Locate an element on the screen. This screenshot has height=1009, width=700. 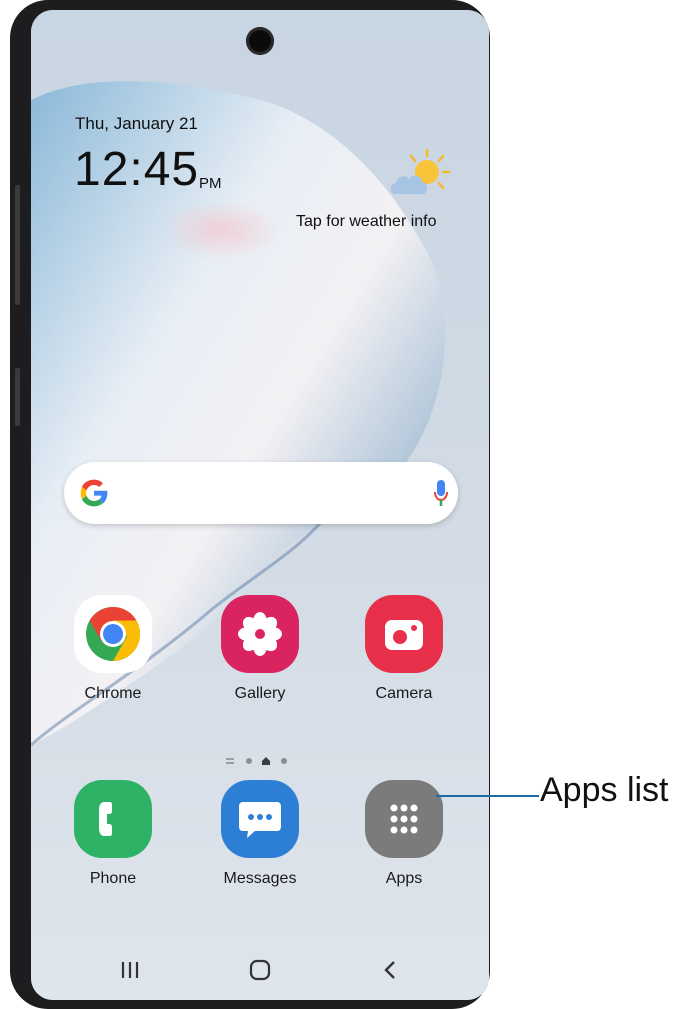
app-label: Chrome is located at coordinates (113, 693).